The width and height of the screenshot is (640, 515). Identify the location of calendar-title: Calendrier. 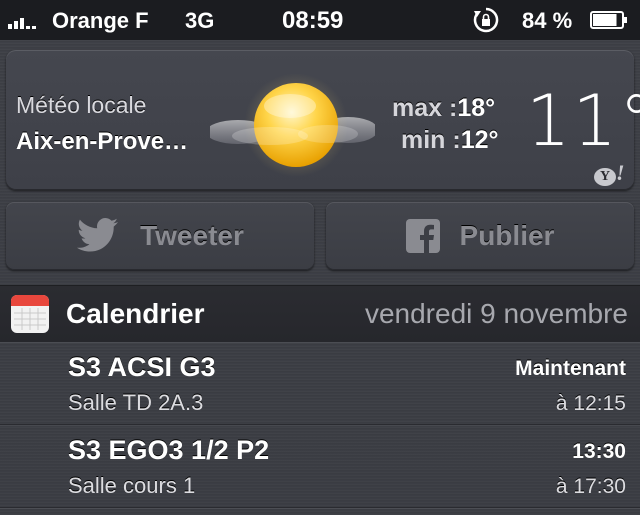
(135, 313).